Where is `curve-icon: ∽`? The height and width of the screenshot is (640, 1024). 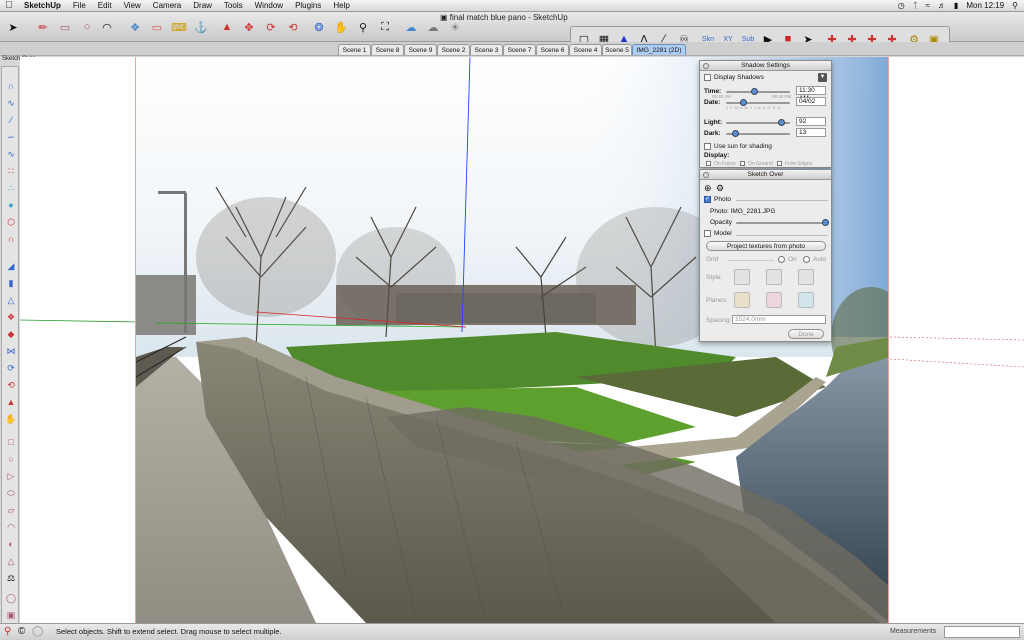 curve-icon: ∽ is located at coordinates (11, 137).